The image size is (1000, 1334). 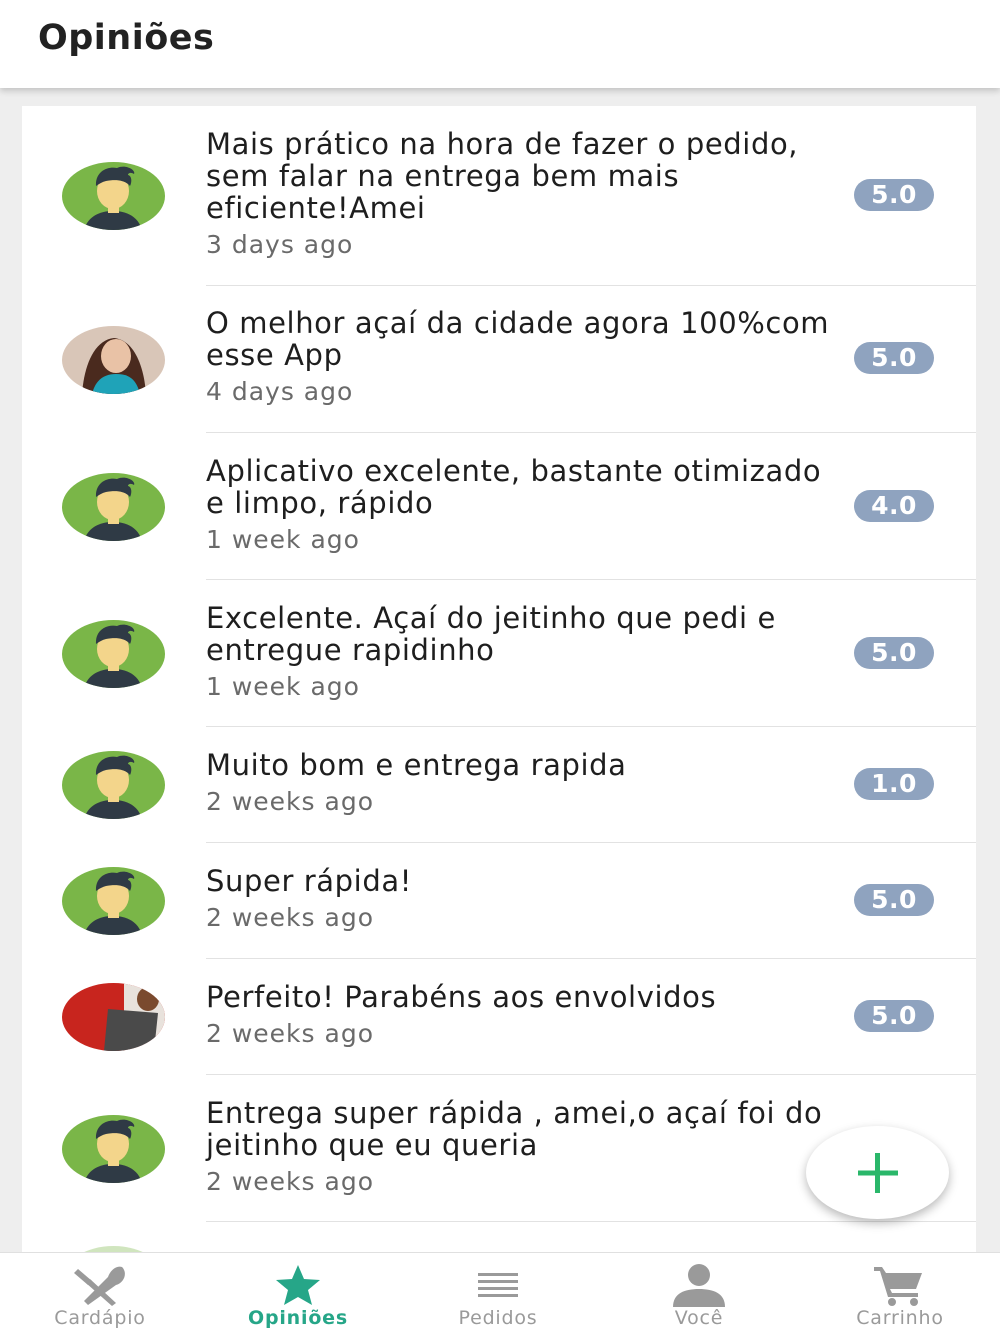 I want to click on nav-carrinho: Carrinho, so click(x=900, y=1293).